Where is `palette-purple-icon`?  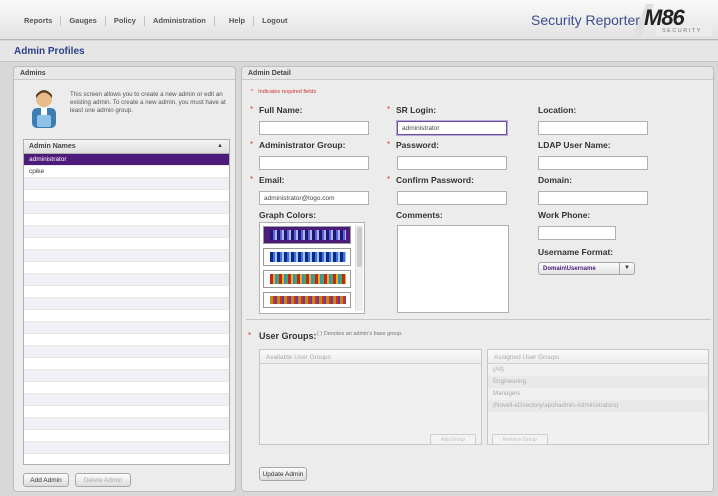
palette-purple-icon is located at coordinates (308, 235).